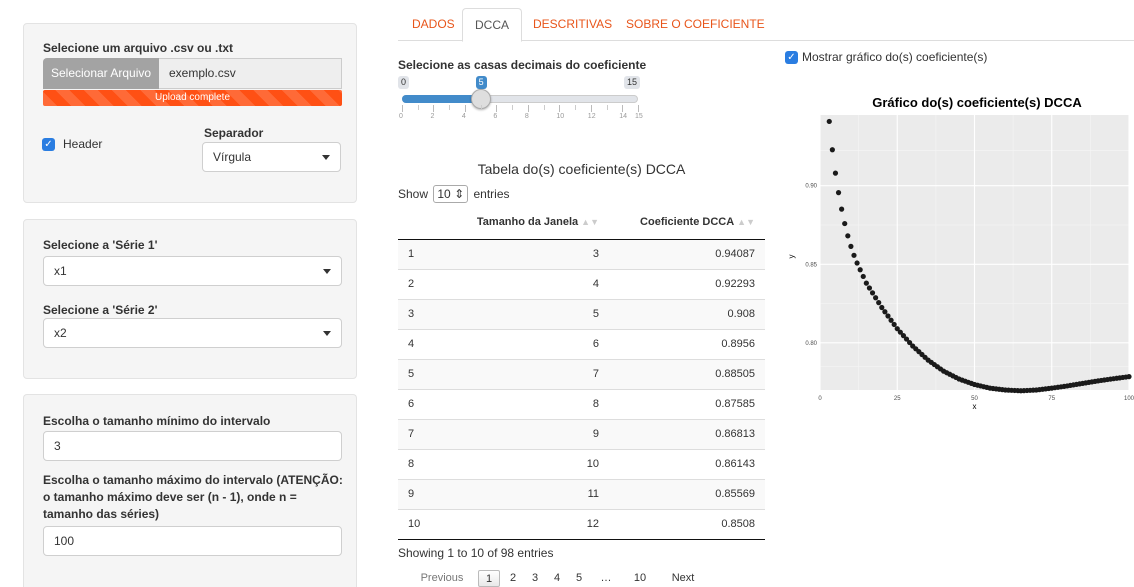 The width and height of the screenshot is (1134, 587). What do you see at coordinates (695, 24) in the screenshot?
I see `tab-sobre-o-coeficiente: SOBRE O COEFICIENTE` at bounding box center [695, 24].